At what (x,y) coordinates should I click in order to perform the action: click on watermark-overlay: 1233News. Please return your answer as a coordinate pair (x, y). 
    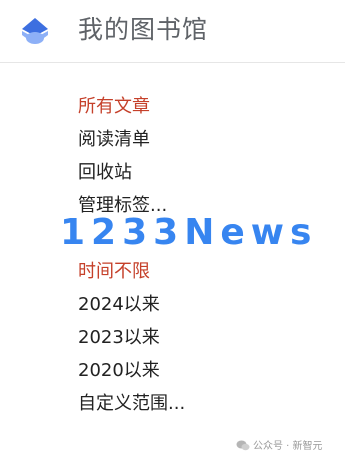
    Looking at the image, I should click on (189, 232).